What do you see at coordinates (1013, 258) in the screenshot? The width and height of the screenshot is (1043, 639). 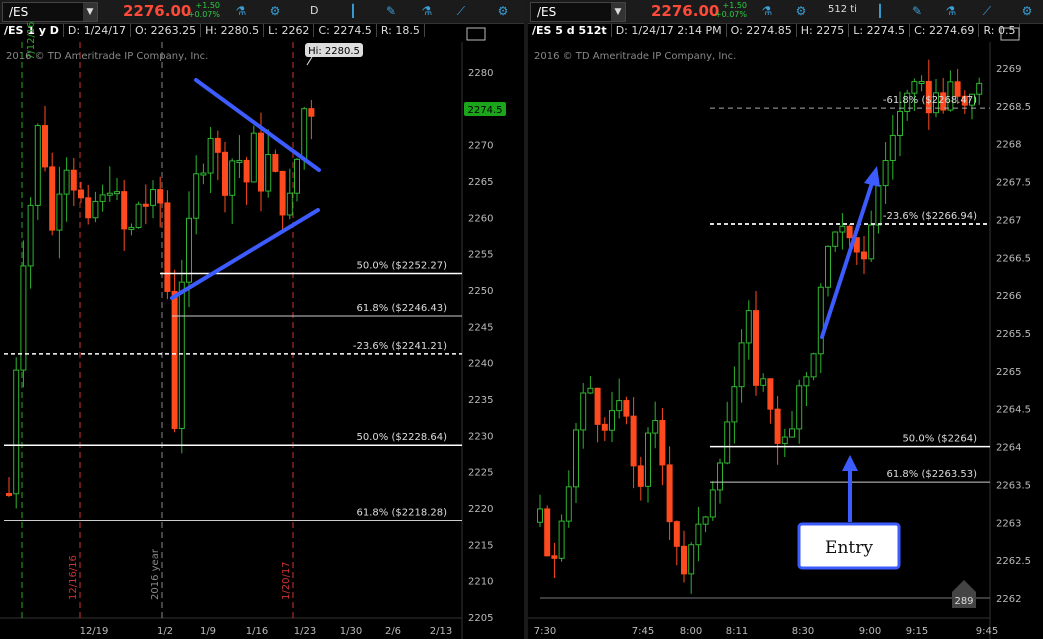 I see `y-tick-label: 2266.5` at bounding box center [1013, 258].